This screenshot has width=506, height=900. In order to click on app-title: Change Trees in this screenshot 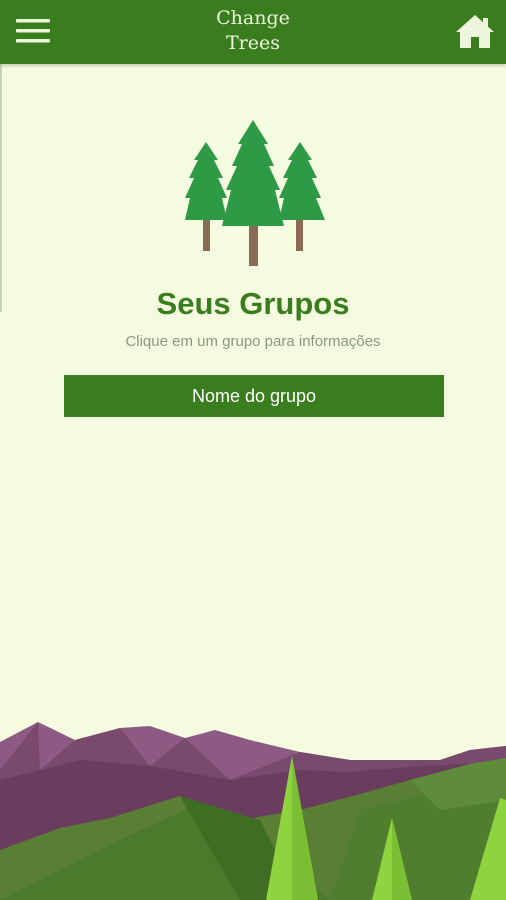, I will do `click(253, 31)`.